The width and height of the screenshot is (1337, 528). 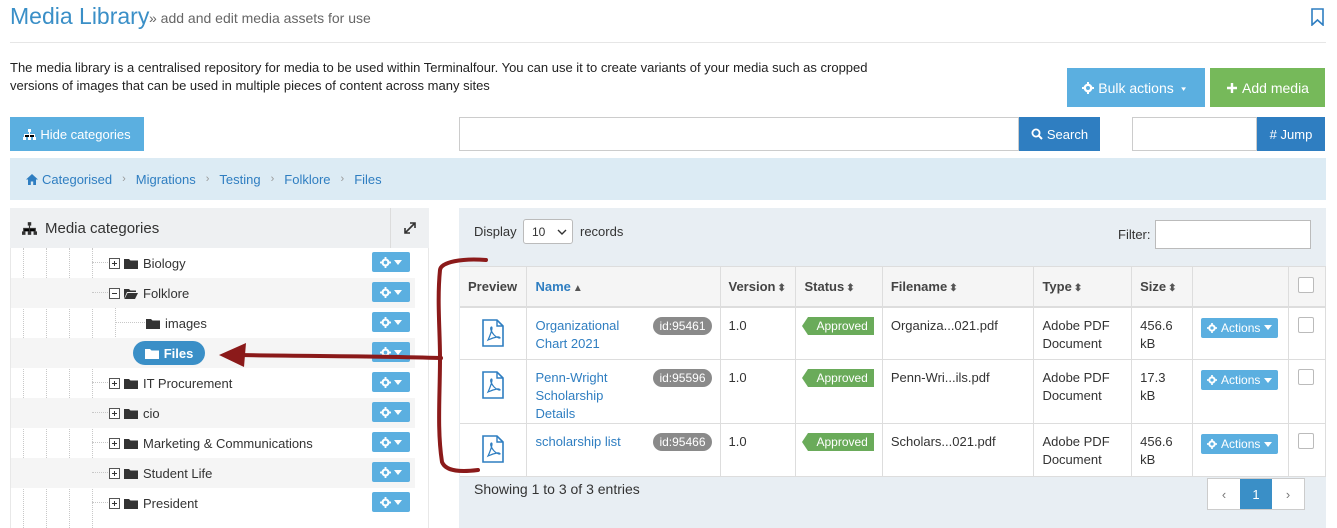 What do you see at coordinates (207, 179) in the screenshot?
I see `chevron-right-icon: ›` at bounding box center [207, 179].